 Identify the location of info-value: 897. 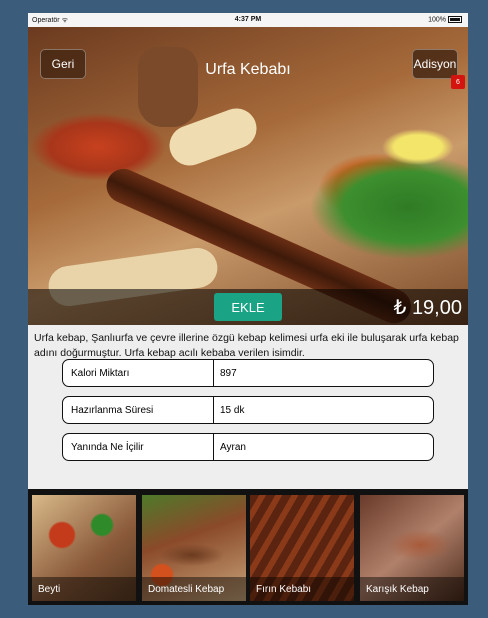
(228, 373).